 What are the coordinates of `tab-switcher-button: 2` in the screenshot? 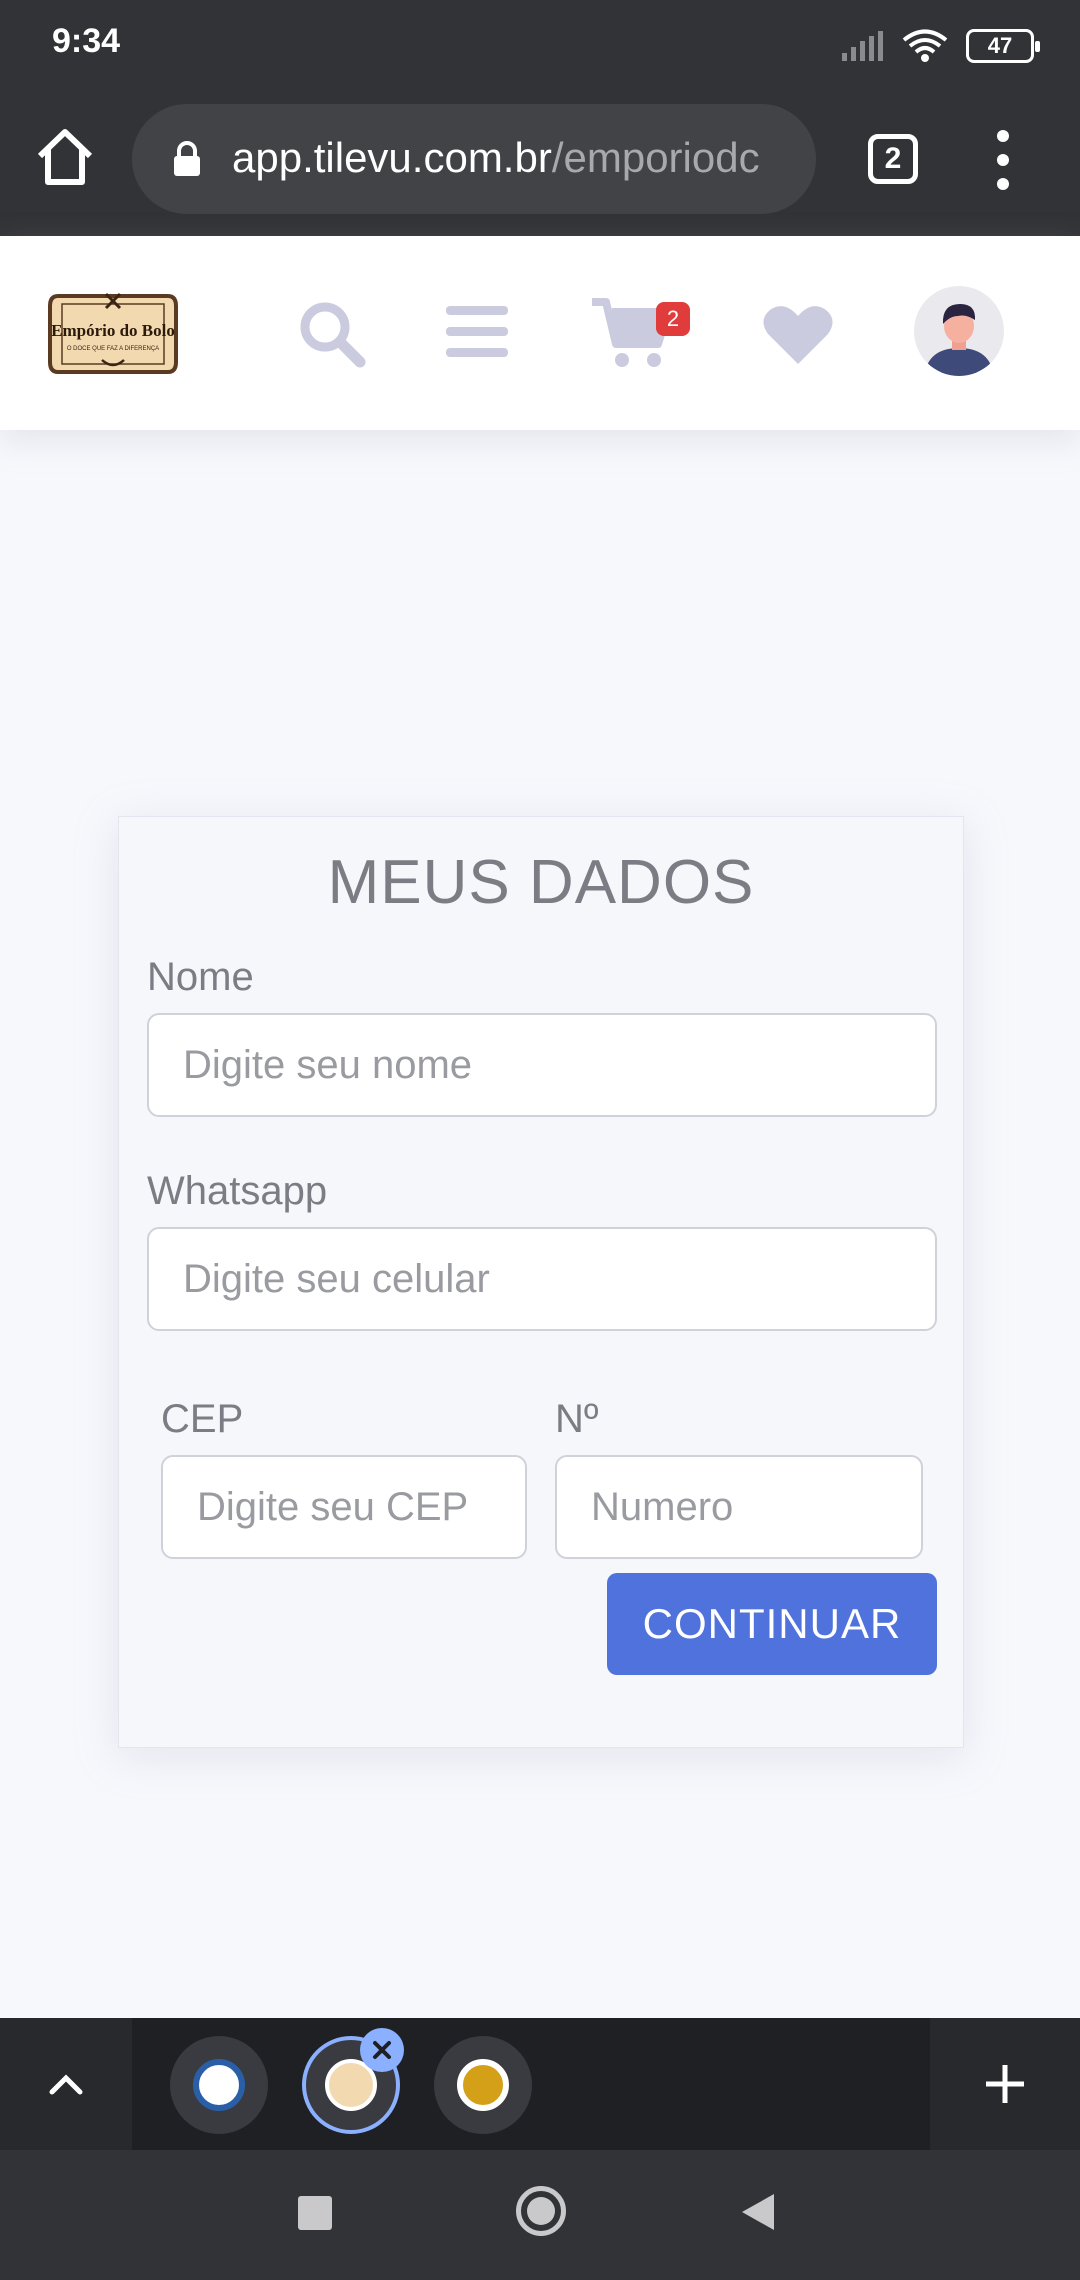 It's located at (893, 159).